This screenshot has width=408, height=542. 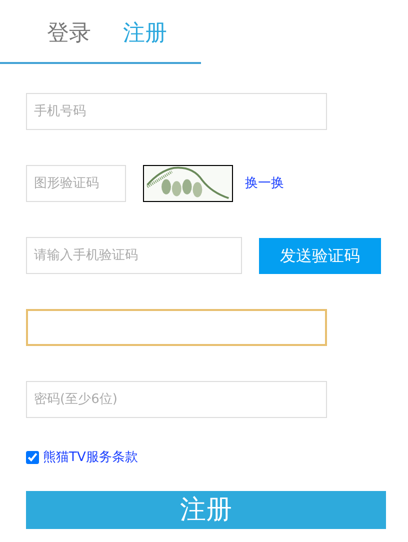 What do you see at coordinates (90, 458) in the screenshot?
I see `terms-link: 熊猫TV服务条款` at bounding box center [90, 458].